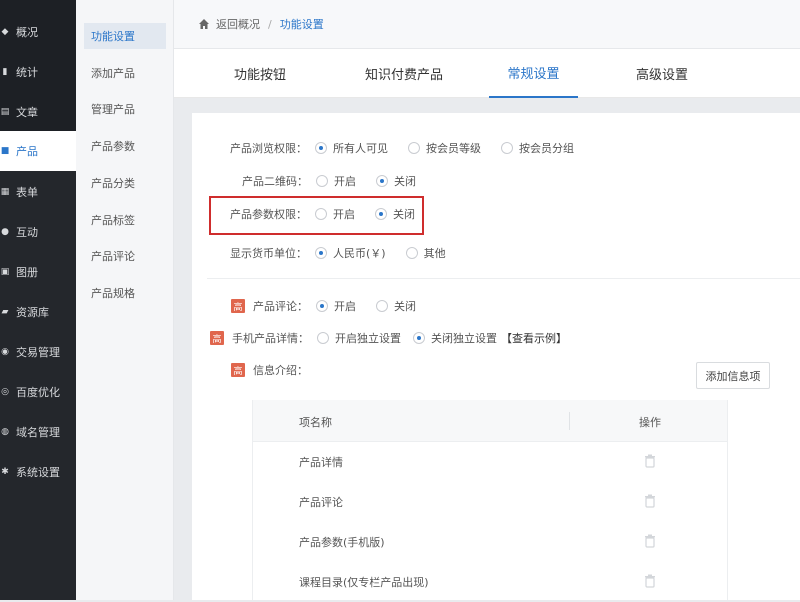  I want to click on comment-row: 高 产品评论： 开启 关闭, so click(333, 306).